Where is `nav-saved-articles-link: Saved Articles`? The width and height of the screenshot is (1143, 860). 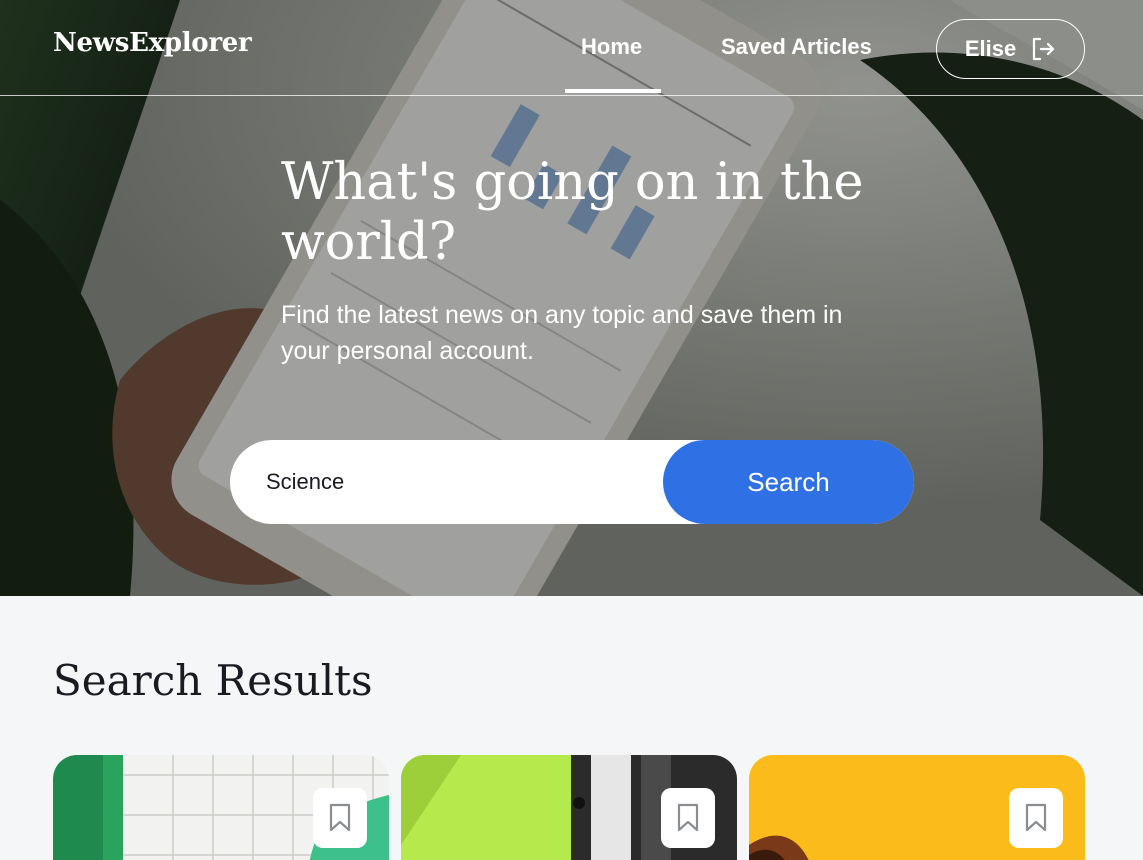
nav-saved-articles-link: Saved Articles is located at coordinates (796, 47).